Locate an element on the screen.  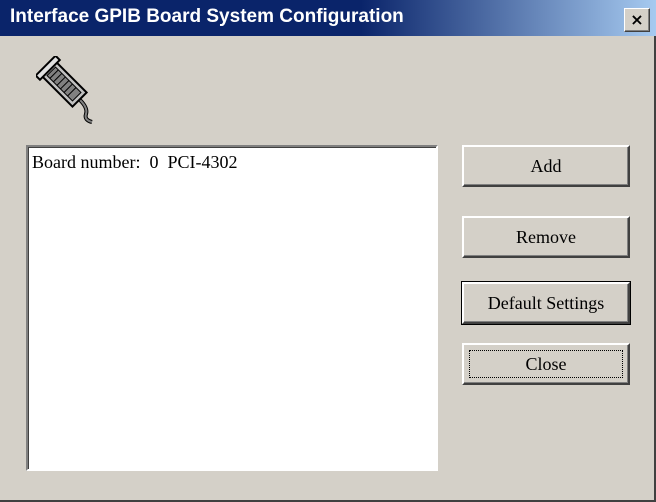
gpib-cable-icon is located at coordinates (64, 90).